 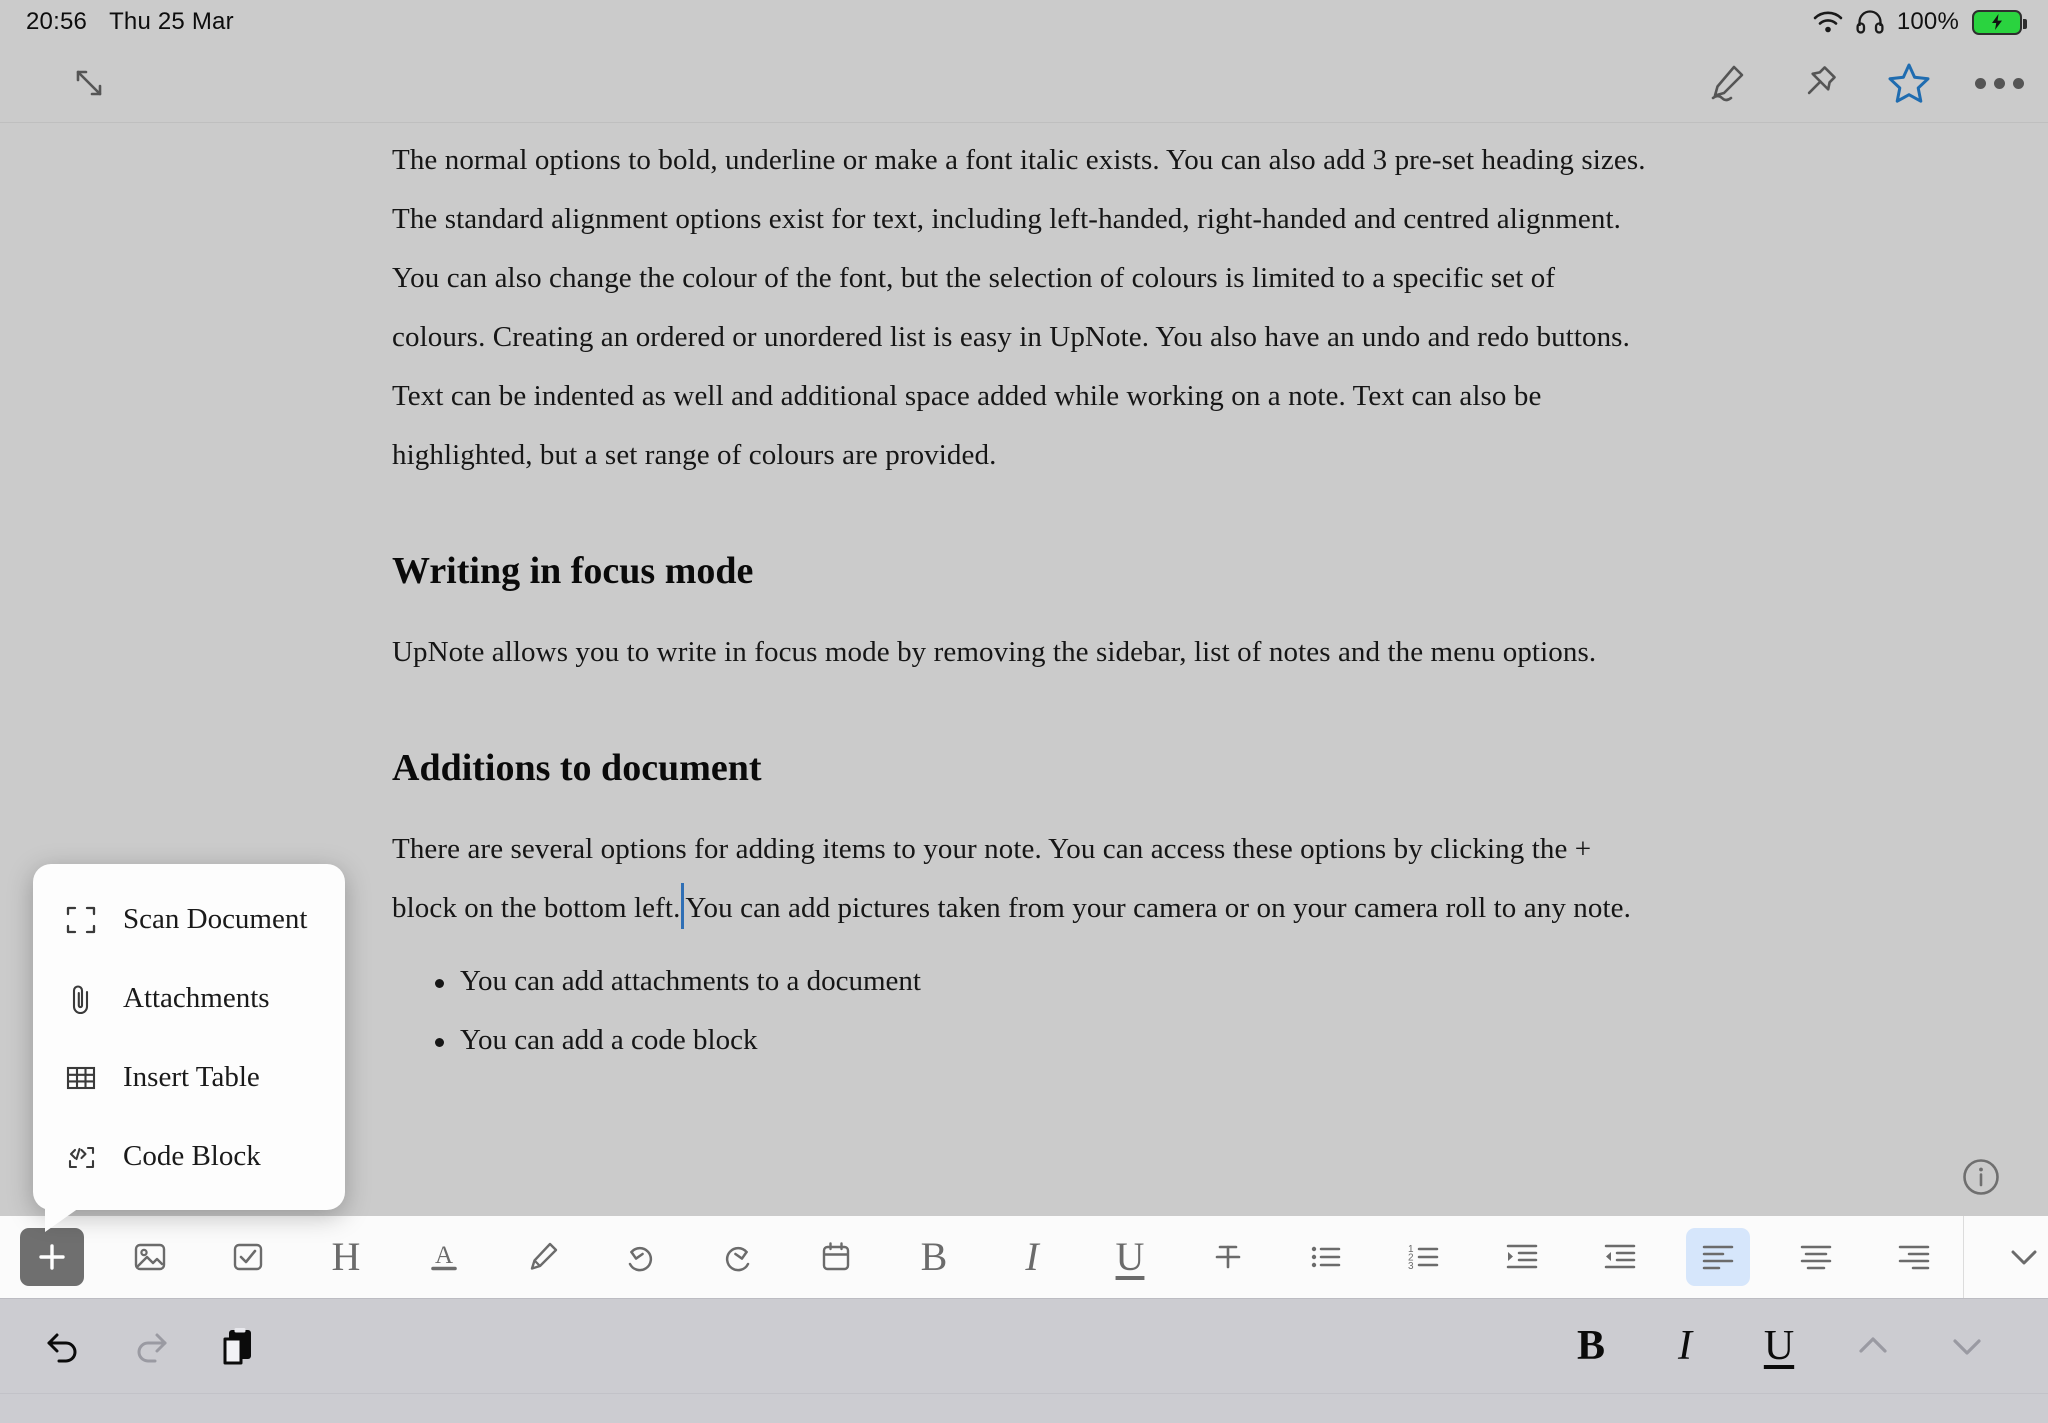 What do you see at coordinates (640, 1257) in the screenshot?
I see `undo-button` at bounding box center [640, 1257].